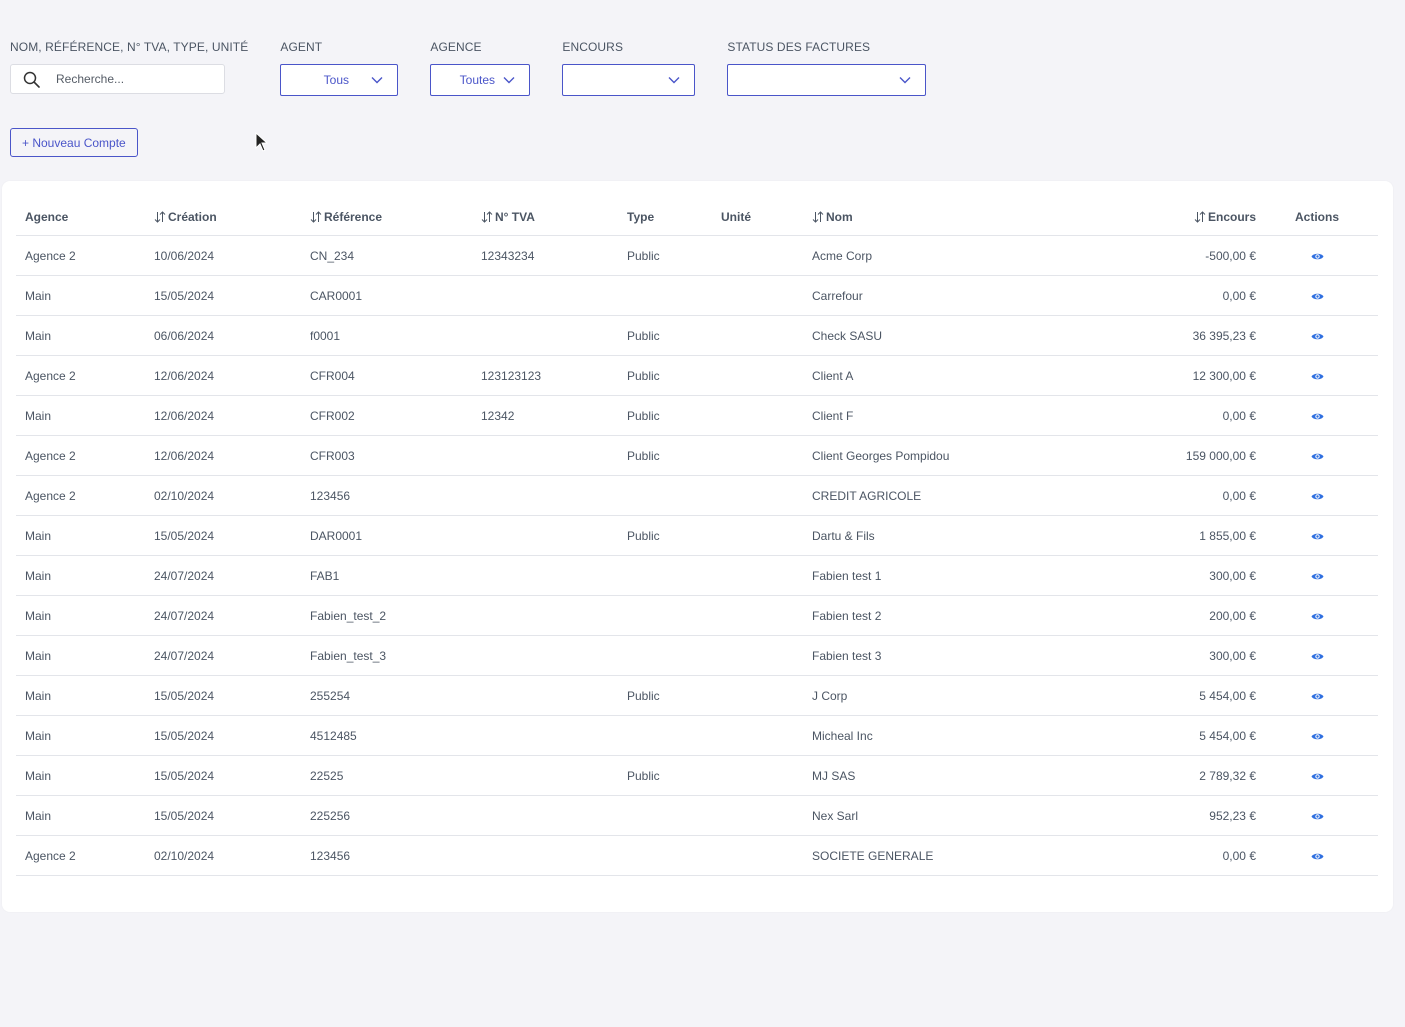  What do you see at coordinates (131, 79) in the screenshot?
I see `search-input` at bounding box center [131, 79].